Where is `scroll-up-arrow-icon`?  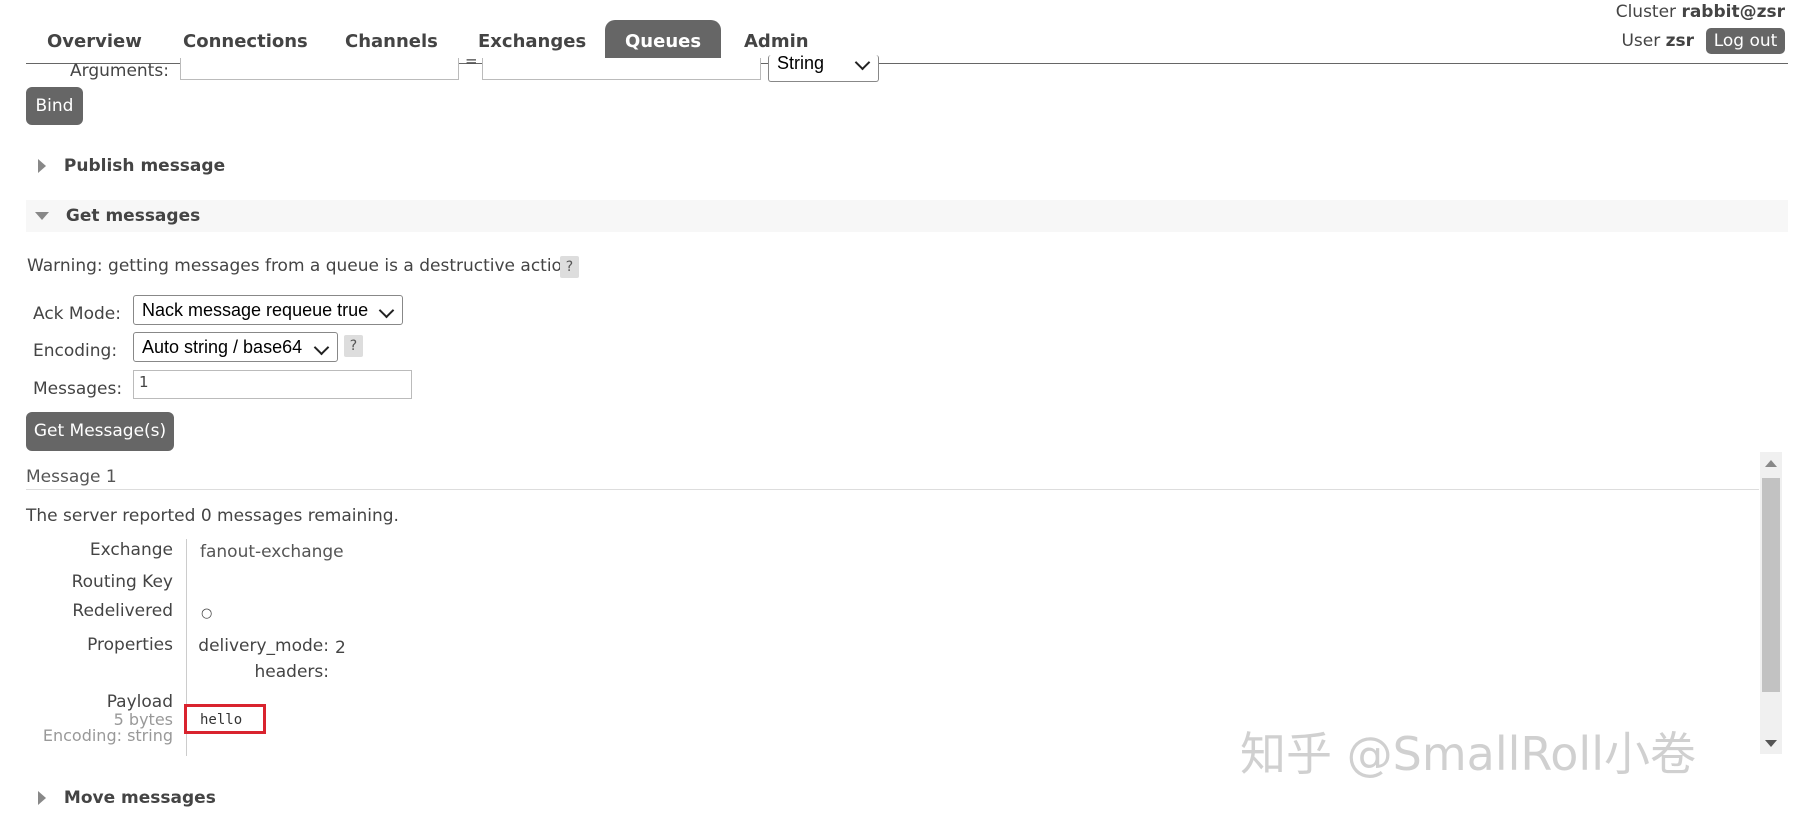 scroll-up-arrow-icon is located at coordinates (1771, 463).